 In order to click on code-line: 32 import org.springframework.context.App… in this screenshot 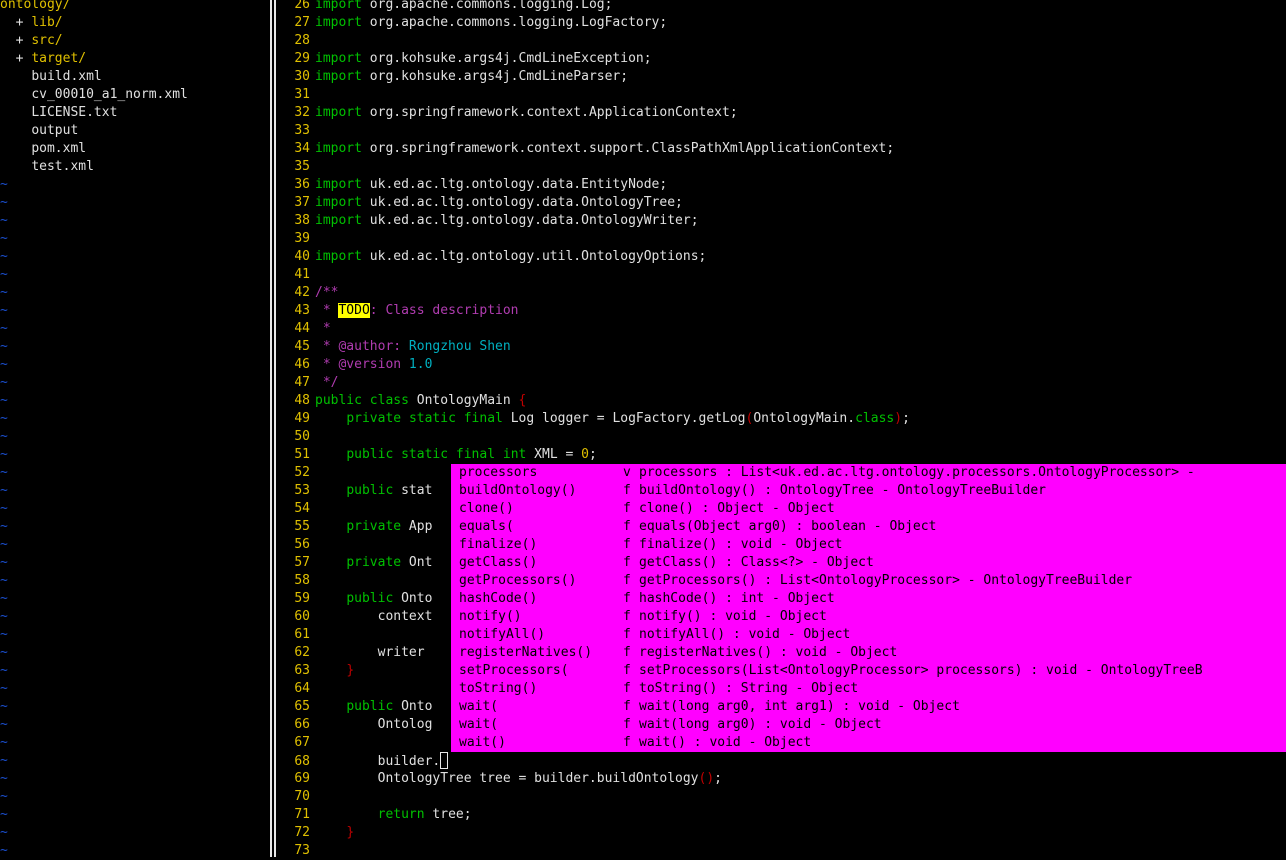, I will do `click(782, 113)`.